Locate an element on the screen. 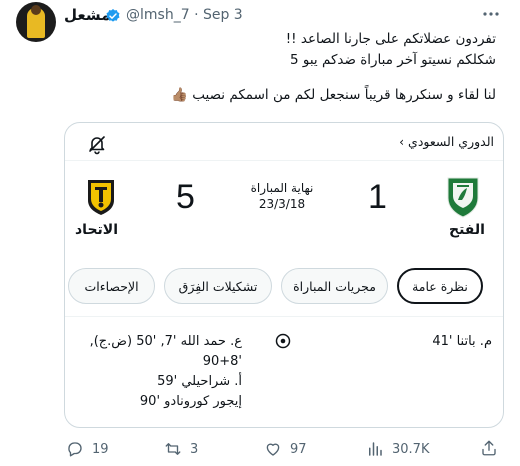 This screenshot has width=520, height=466. reply-button: 19 is located at coordinates (87, 449).